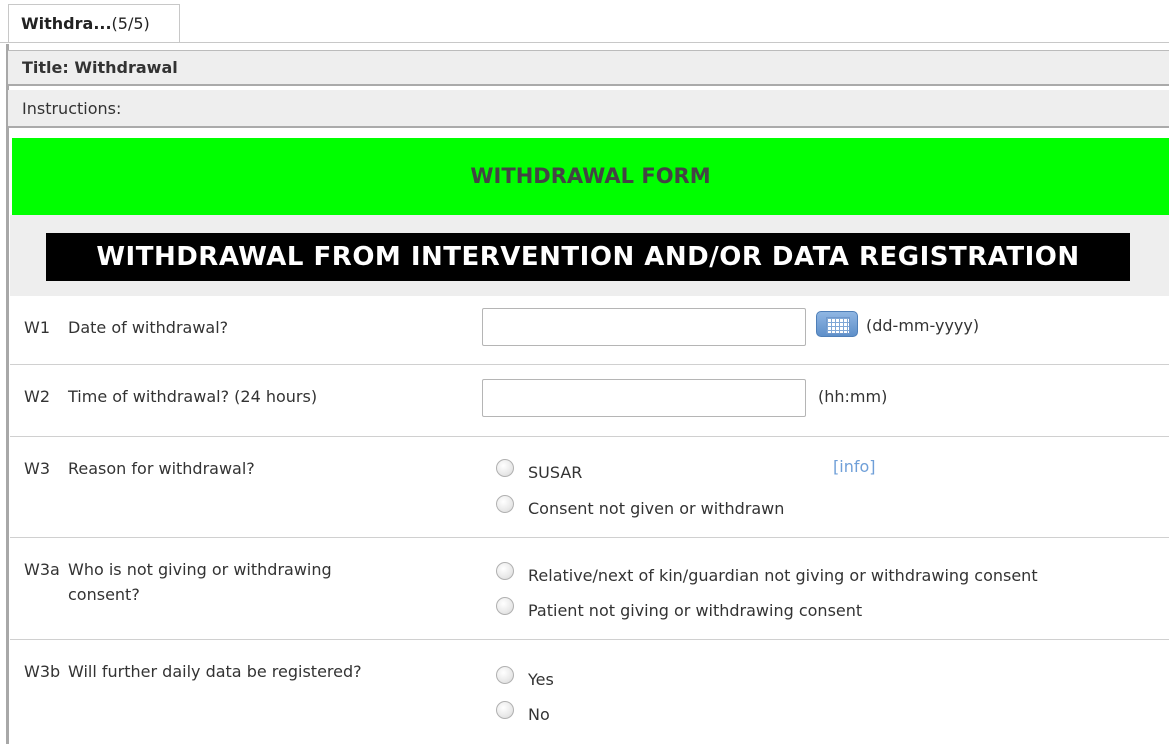  I want to click on tab-count: (5/5), so click(130, 23).